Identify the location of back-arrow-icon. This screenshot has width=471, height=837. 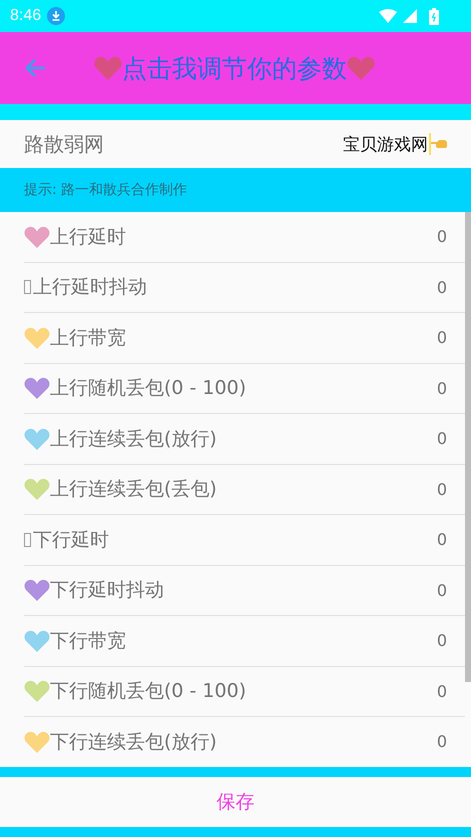
(35, 68).